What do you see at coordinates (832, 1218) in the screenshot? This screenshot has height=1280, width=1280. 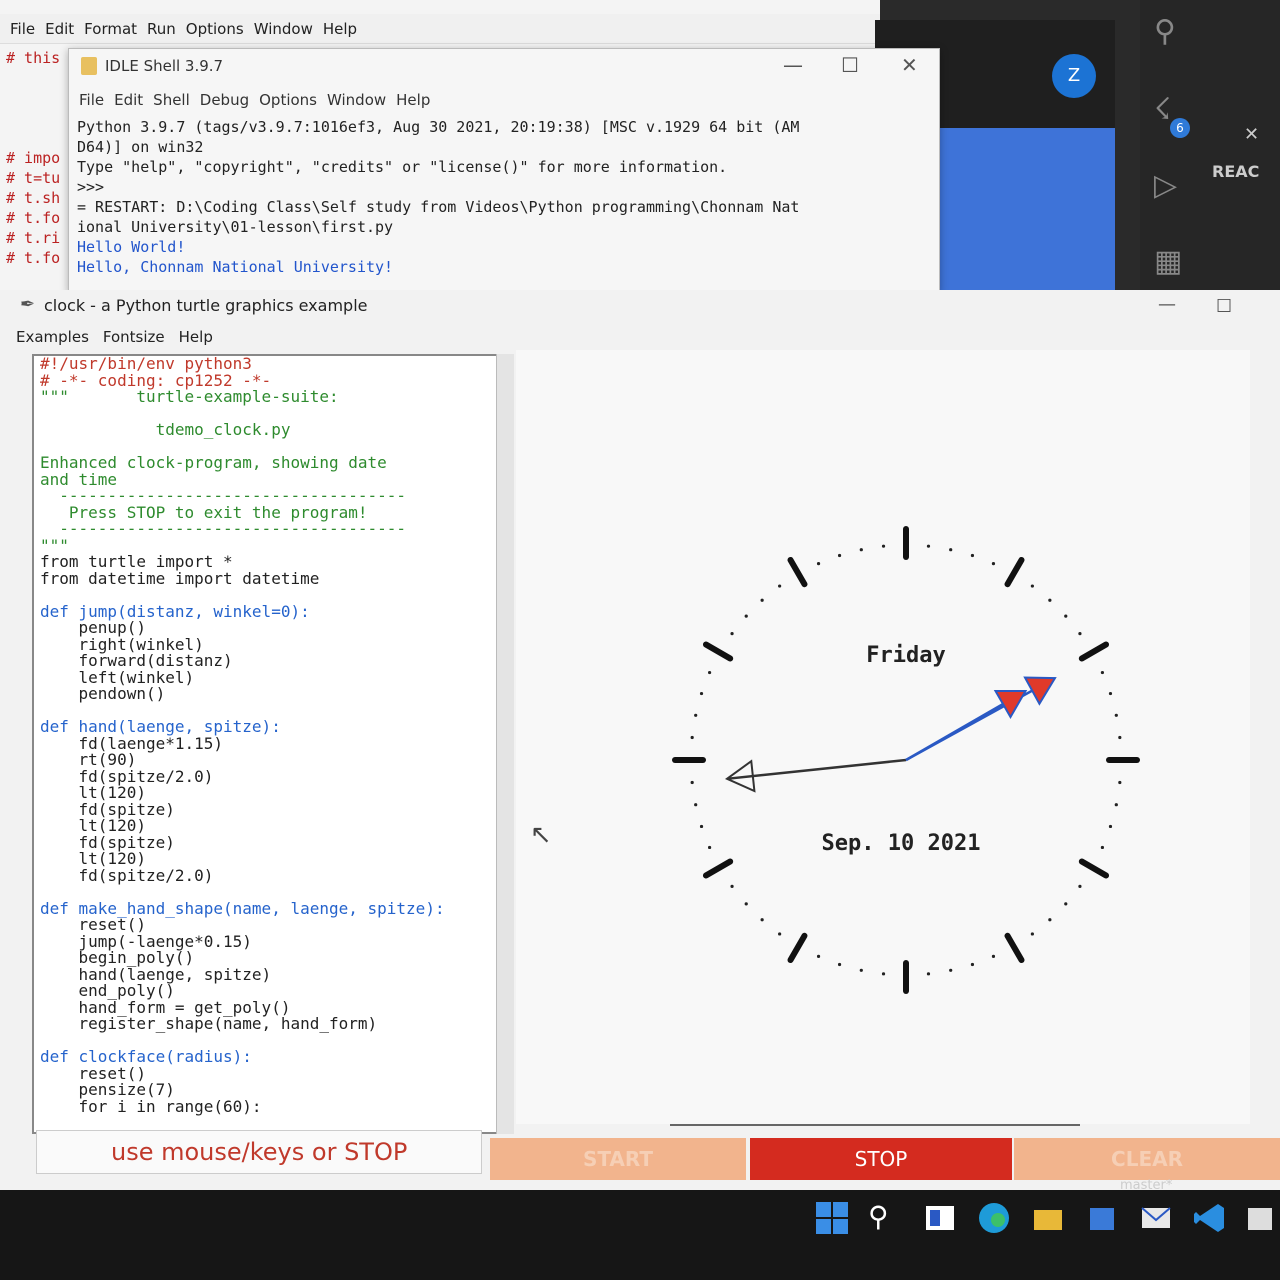 I see `start-menu-icon` at bounding box center [832, 1218].